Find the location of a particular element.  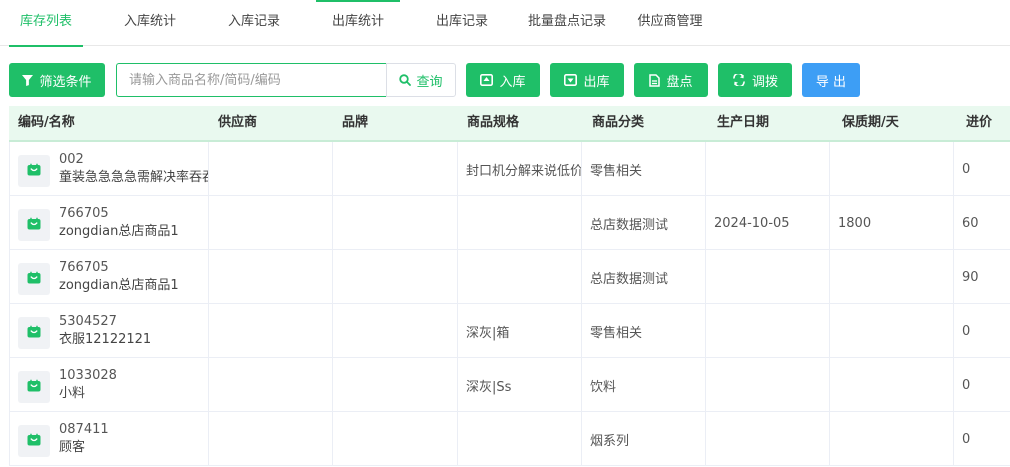

header-brand: 品牌 is located at coordinates (355, 122).